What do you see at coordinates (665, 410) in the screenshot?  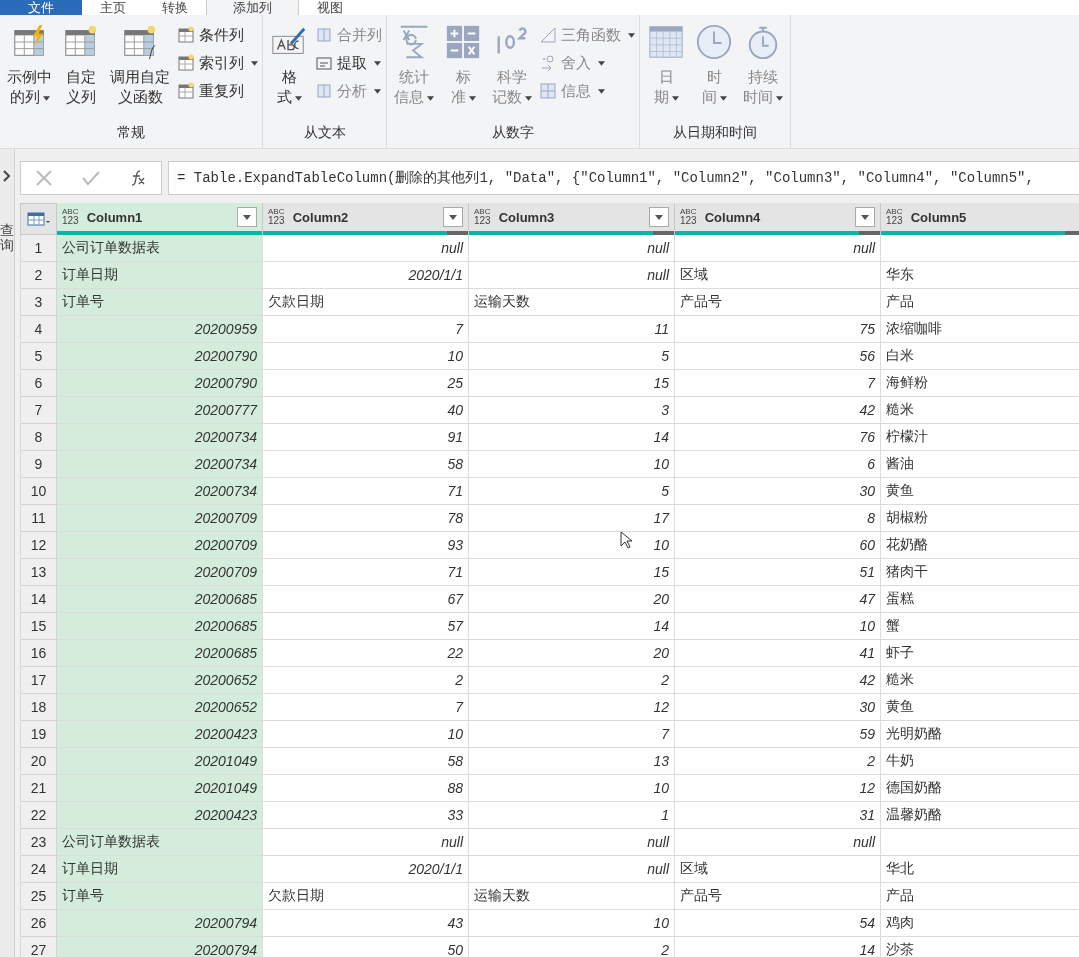 I see `table-cell: 3` at bounding box center [665, 410].